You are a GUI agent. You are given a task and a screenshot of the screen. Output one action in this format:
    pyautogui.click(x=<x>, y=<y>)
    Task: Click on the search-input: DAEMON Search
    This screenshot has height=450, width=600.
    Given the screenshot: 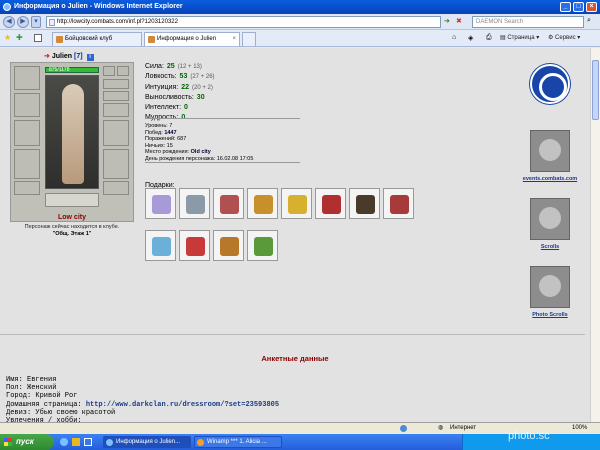 What is the action you would take?
    pyautogui.click(x=528, y=22)
    